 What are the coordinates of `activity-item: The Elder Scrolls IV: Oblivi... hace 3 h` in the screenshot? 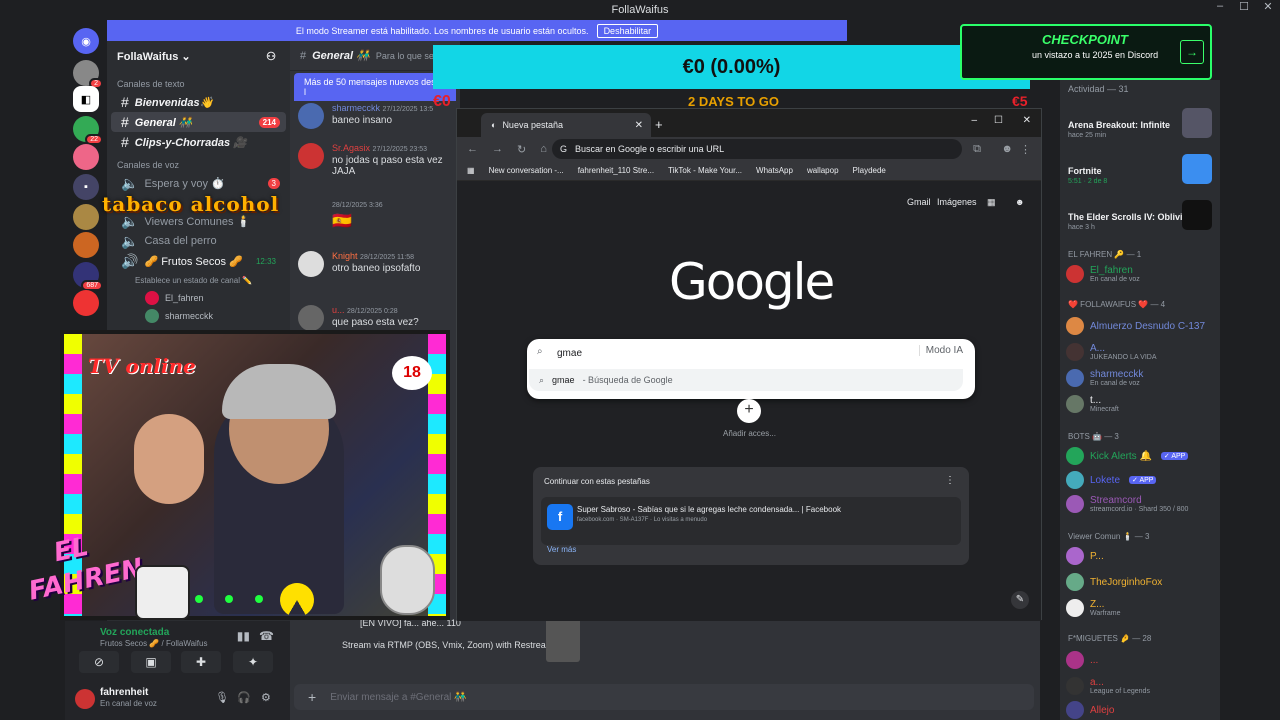 It's located at (1143, 216).